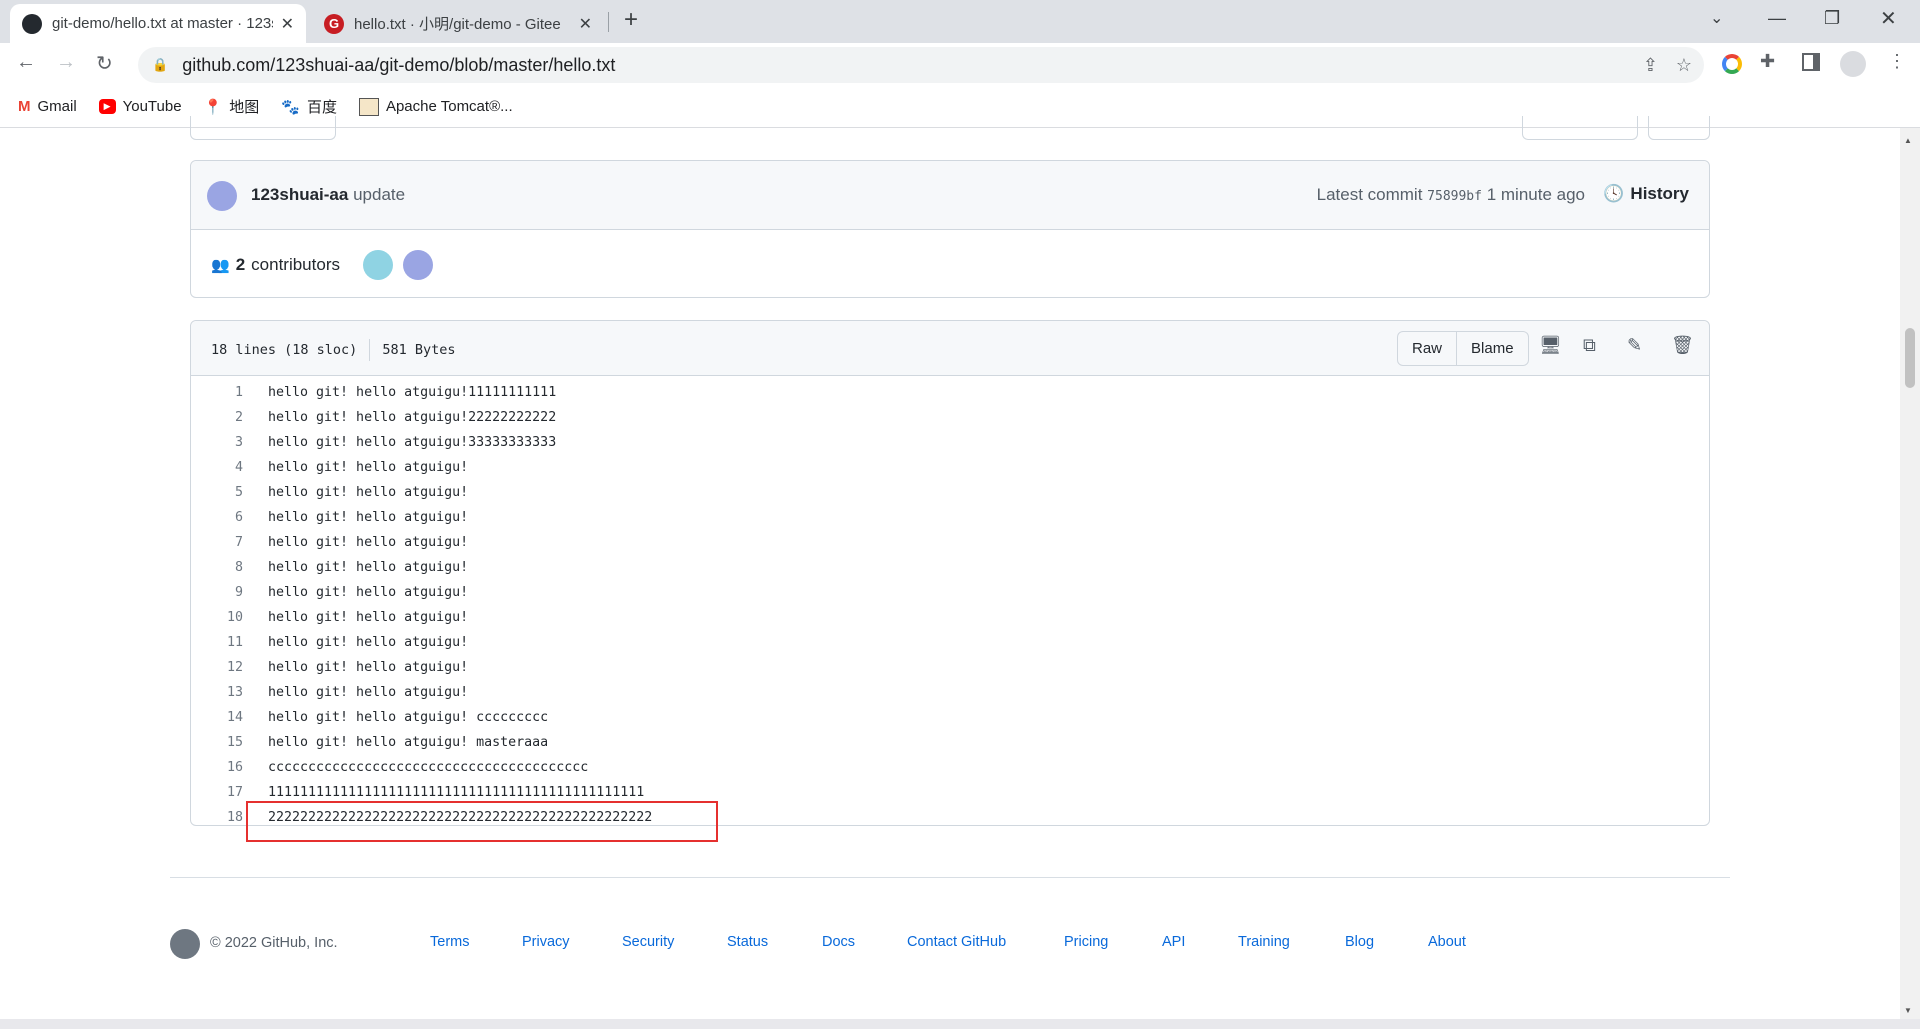 Image resolution: width=1920 pixels, height=1029 pixels. I want to click on more-options-button, so click(1679, 128).